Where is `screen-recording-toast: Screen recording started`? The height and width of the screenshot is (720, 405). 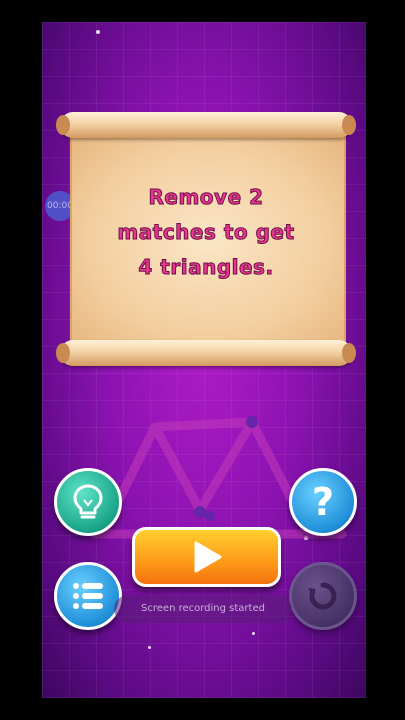
screen-recording-toast: Screen recording started is located at coordinates (203, 609).